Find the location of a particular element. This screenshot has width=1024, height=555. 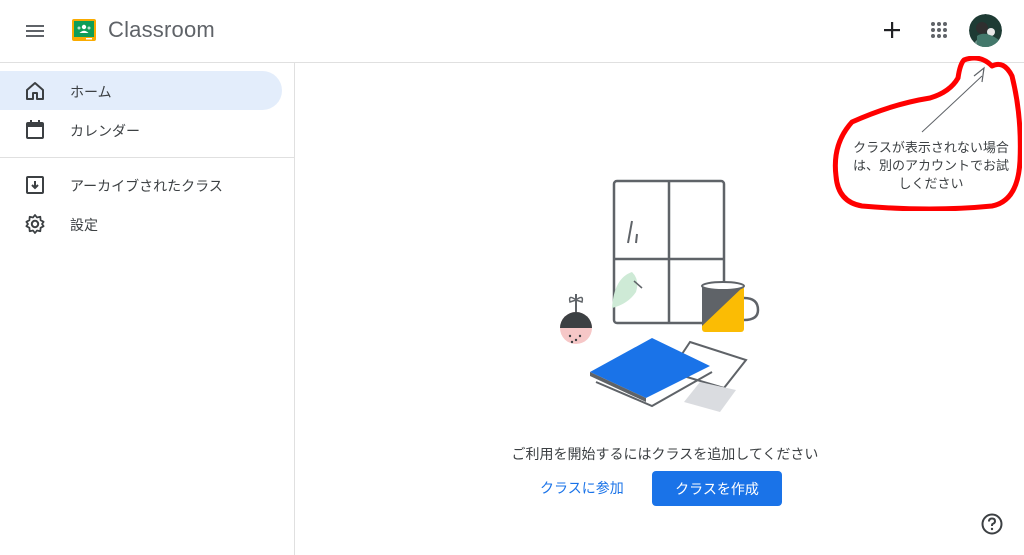

hamburger-menu-icon is located at coordinates (35, 31).